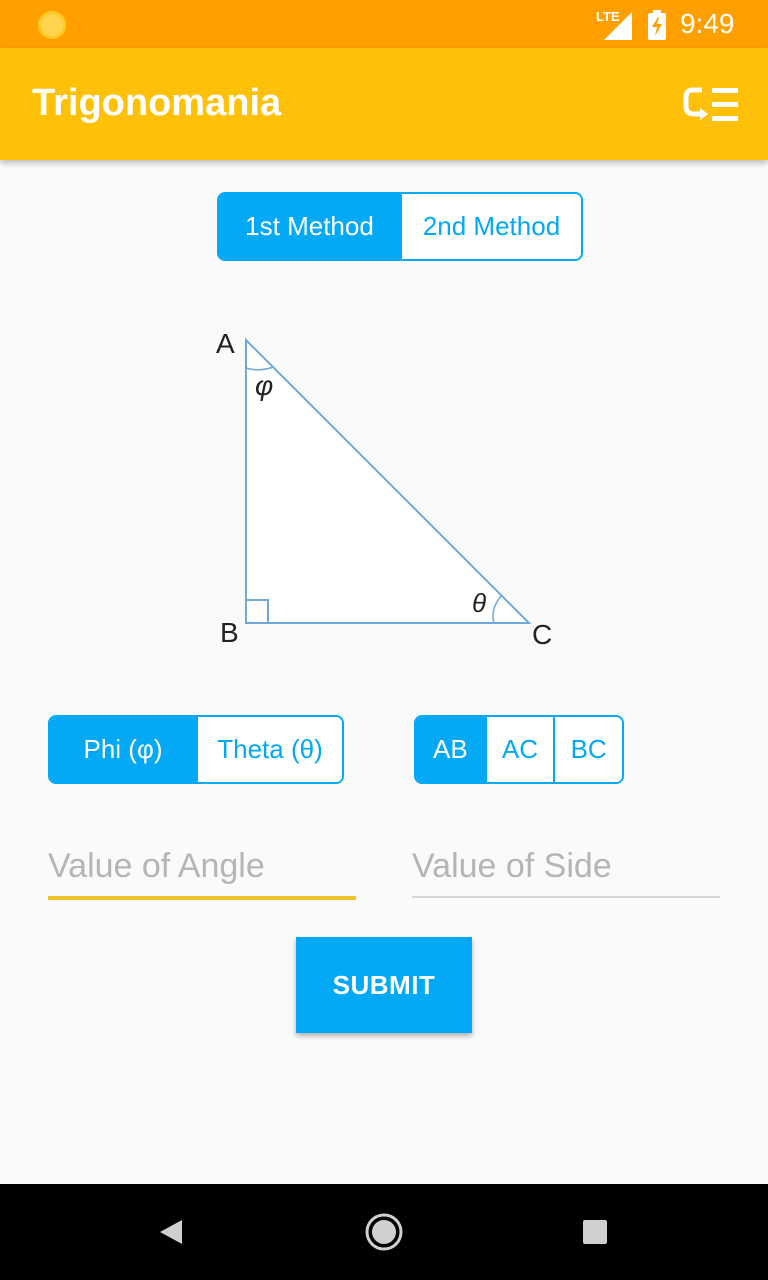 This screenshot has width=768, height=1280. What do you see at coordinates (707, 23) in the screenshot?
I see `clock: 9:49` at bounding box center [707, 23].